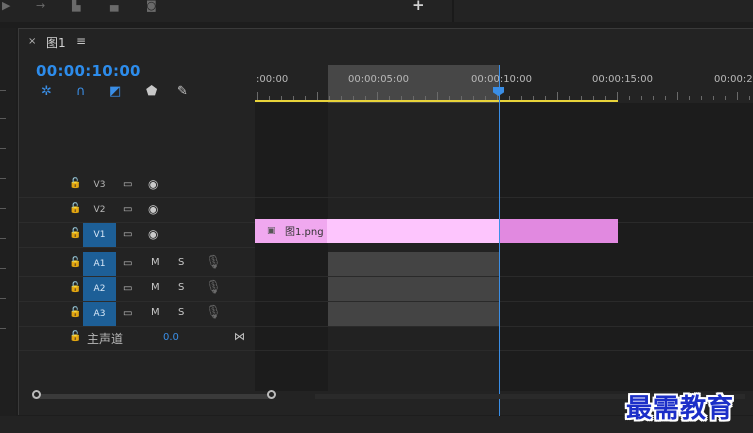 Image resolution: width=753 pixels, height=433 pixels. Describe the element at coordinates (81, 41) in the screenshot. I see `panel-menu-icon: ≡` at that location.